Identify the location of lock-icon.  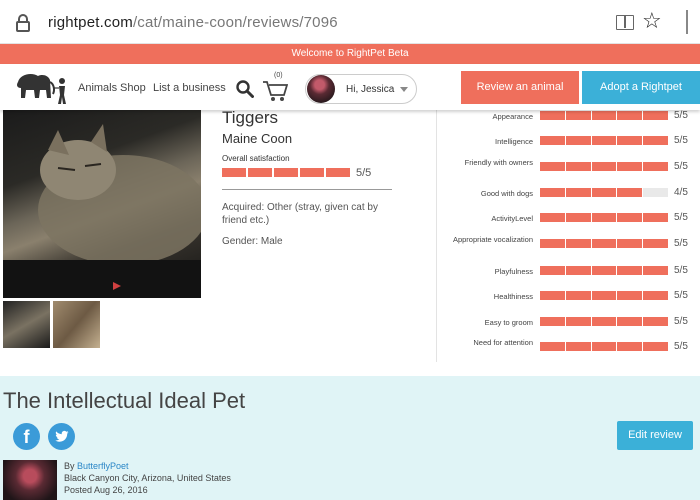
(23, 23).